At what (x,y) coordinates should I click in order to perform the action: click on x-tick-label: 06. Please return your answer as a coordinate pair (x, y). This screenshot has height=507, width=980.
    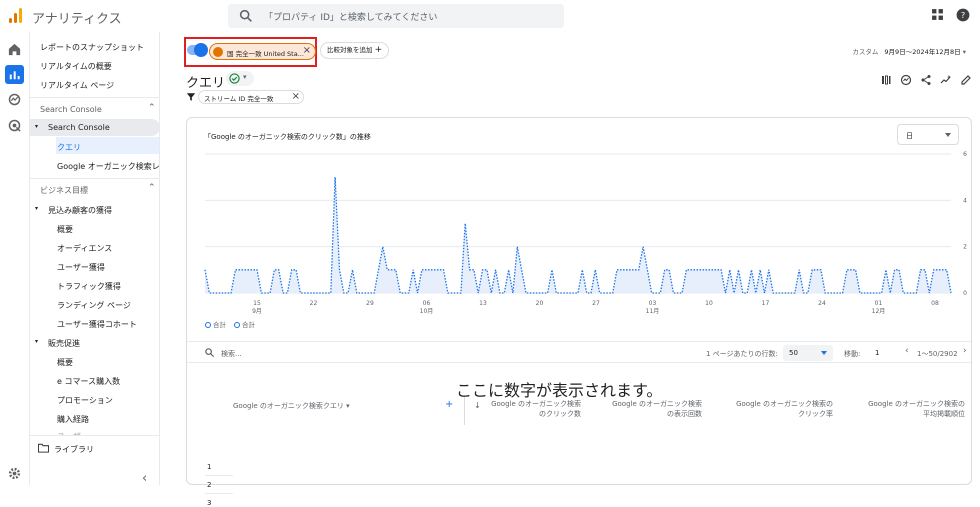
    Looking at the image, I should click on (427, 303).